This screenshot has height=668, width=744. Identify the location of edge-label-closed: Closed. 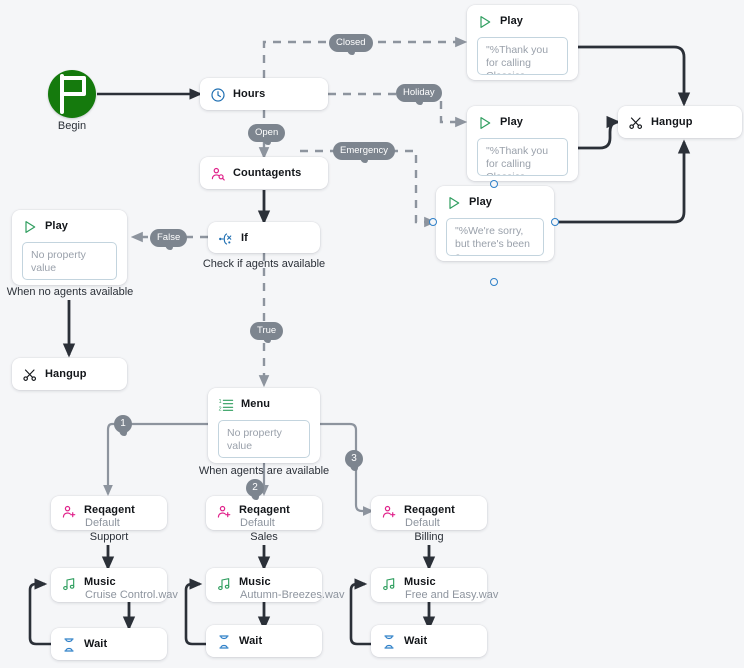
(351, 43).